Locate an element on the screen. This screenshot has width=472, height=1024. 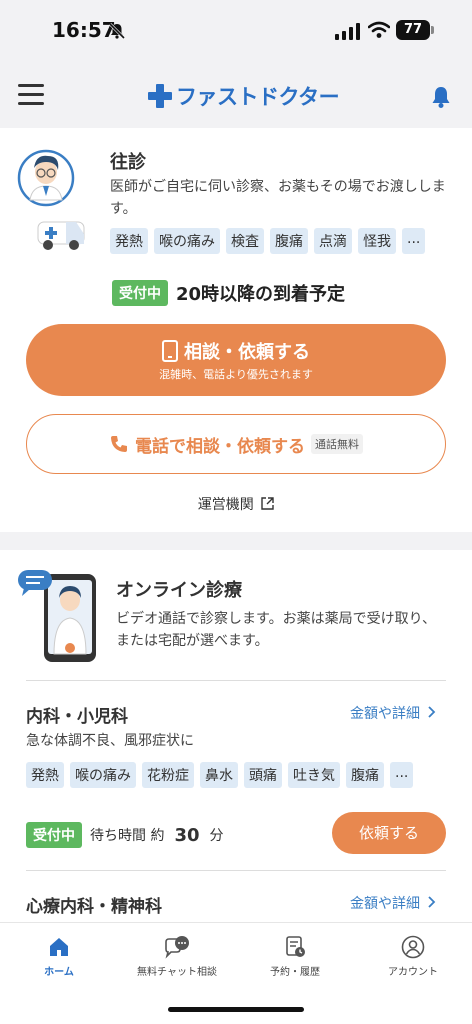
psychiatry-detail-link: 金額や詳細 is located at coordinates (393, 903).